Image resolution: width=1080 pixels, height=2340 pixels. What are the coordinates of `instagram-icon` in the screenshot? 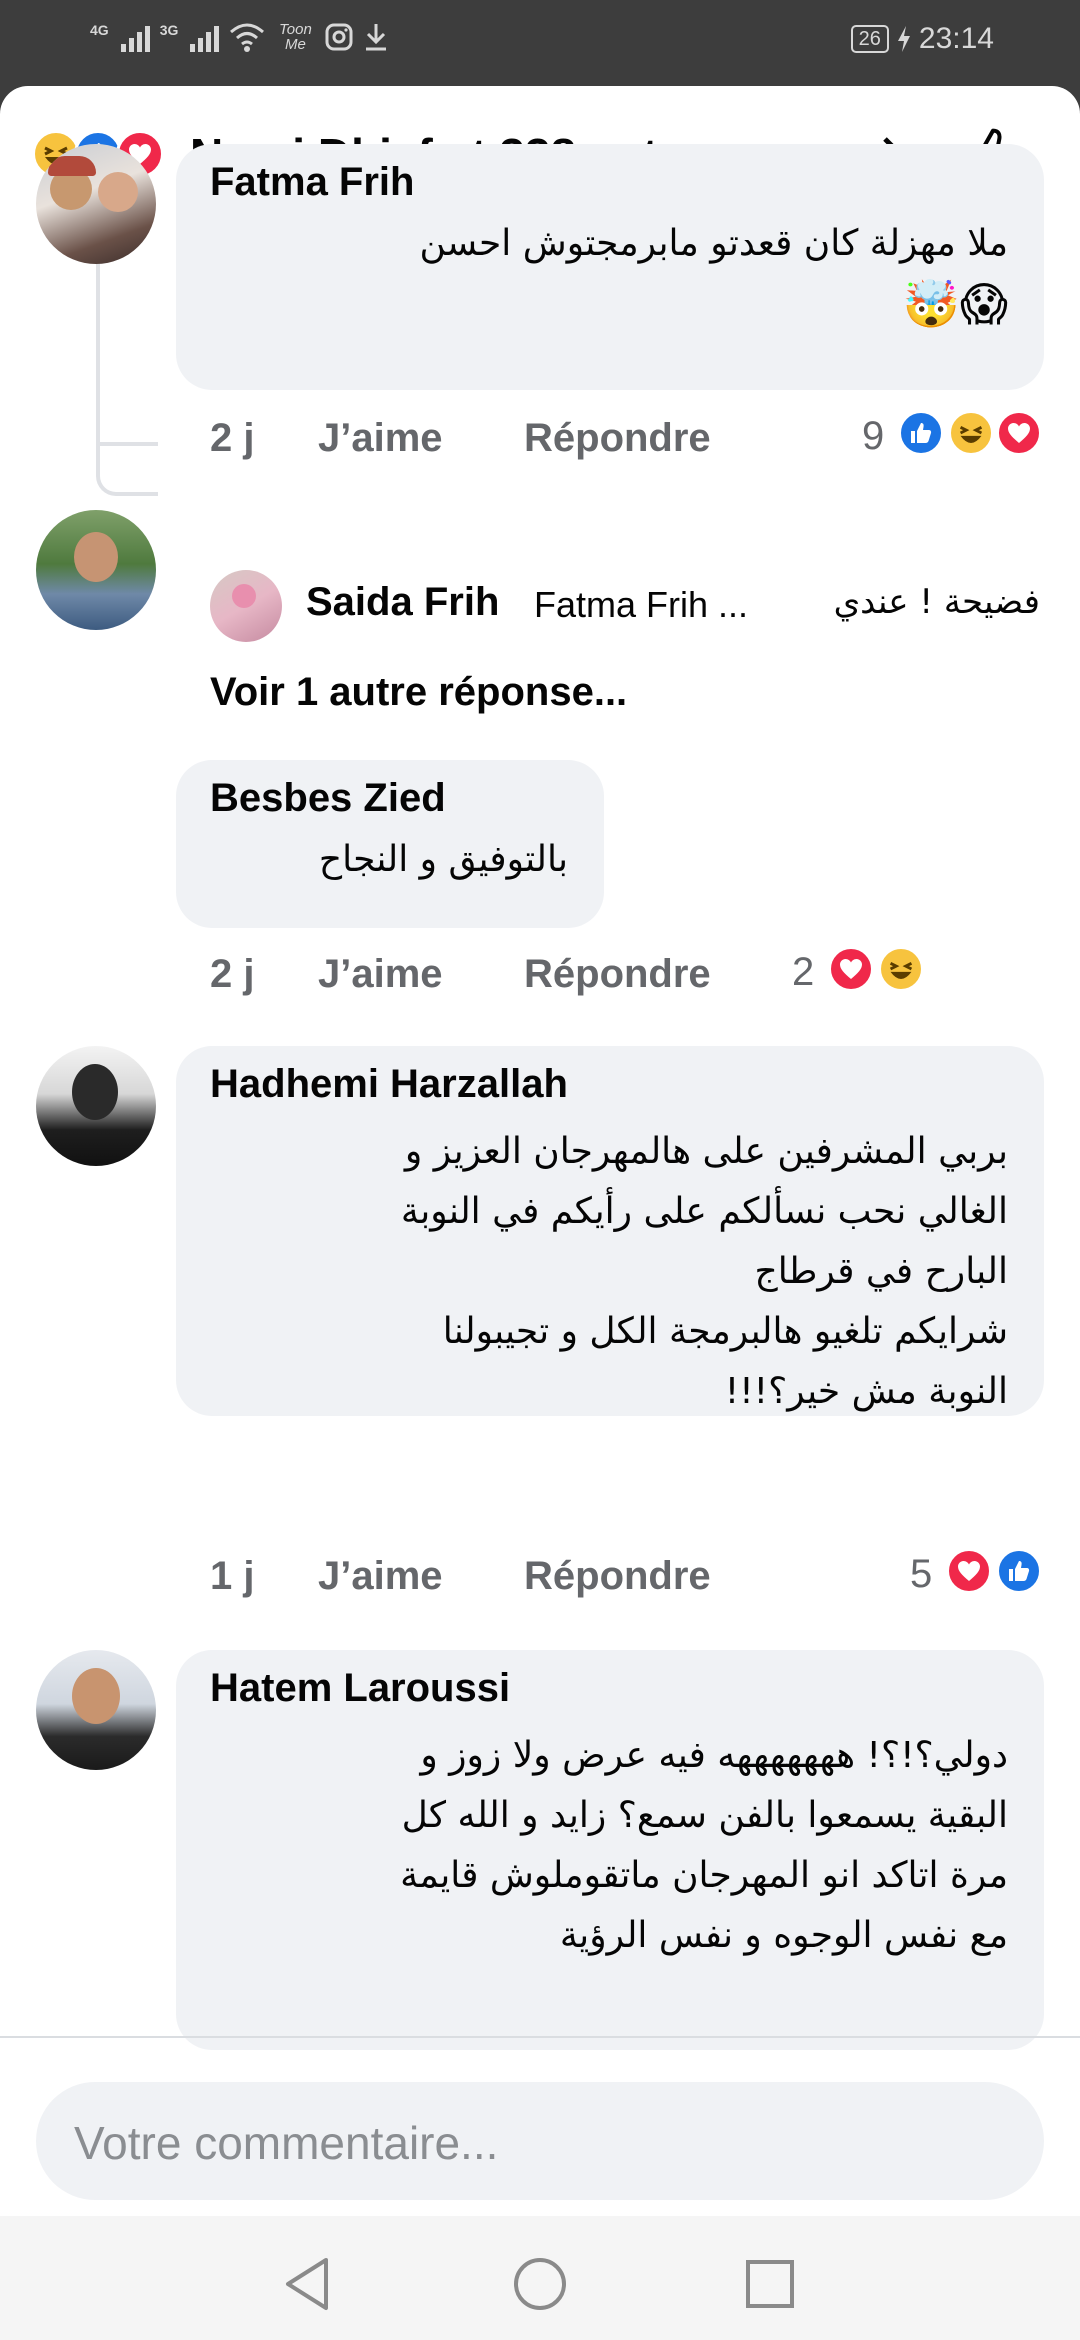 It's located at (339, 37).